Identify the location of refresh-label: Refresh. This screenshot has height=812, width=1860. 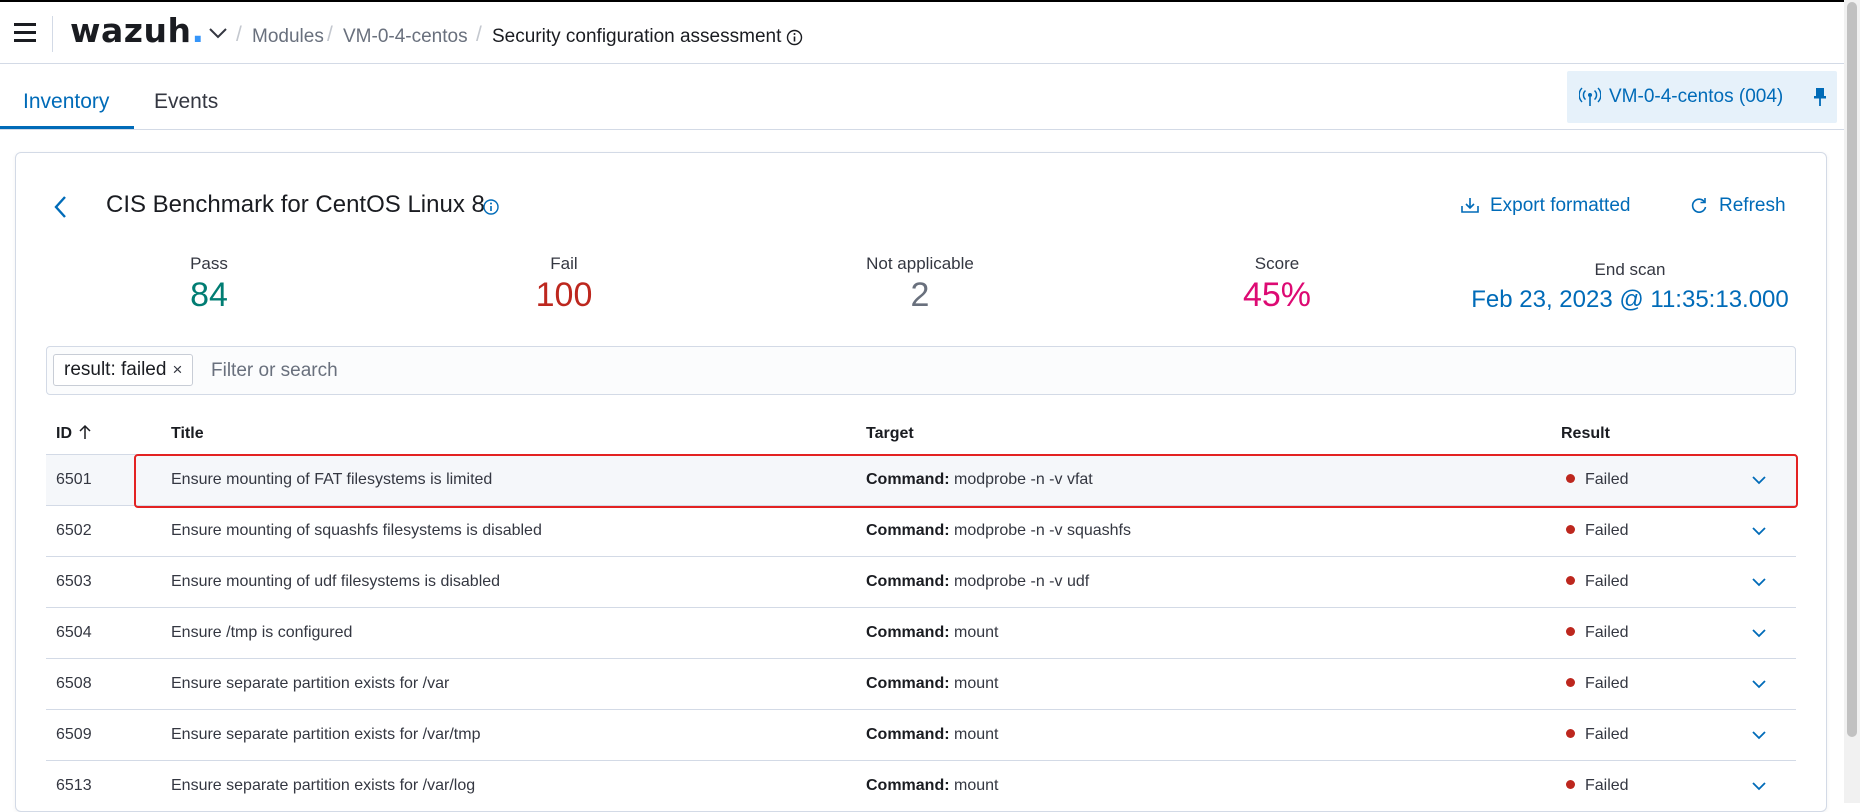
(1752, 205).